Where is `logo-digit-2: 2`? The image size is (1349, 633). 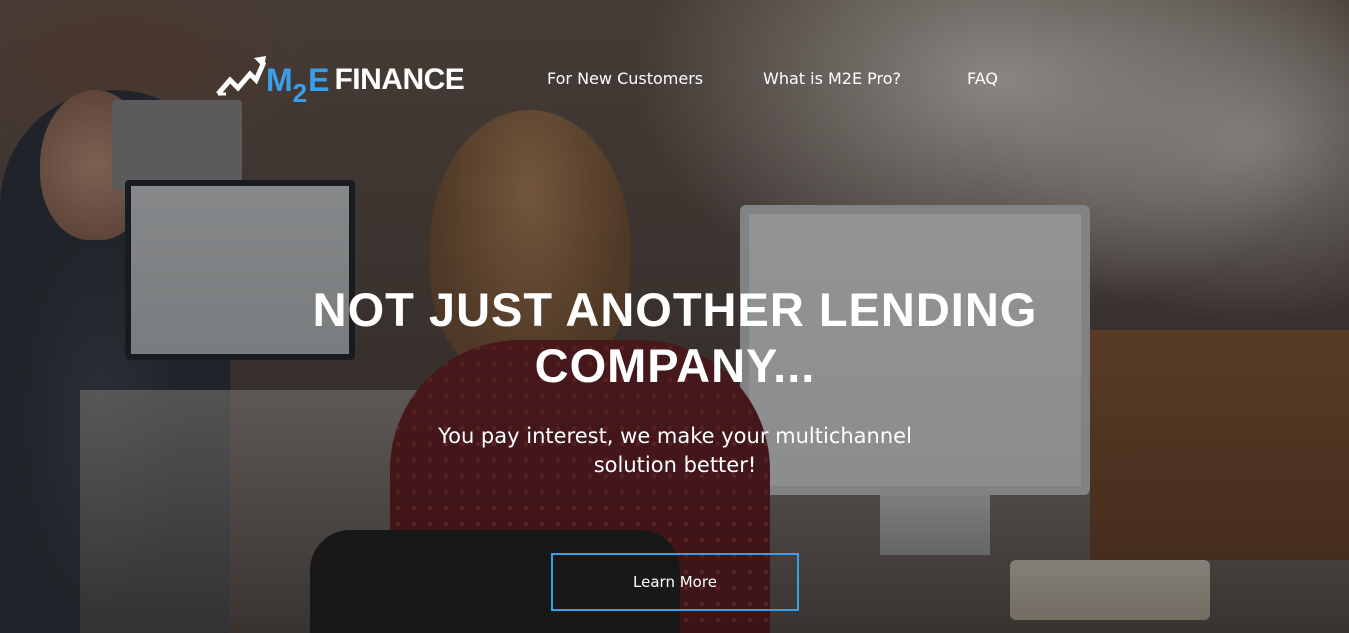
logo-digit-2: 2 is located at coordinates (300, 93).